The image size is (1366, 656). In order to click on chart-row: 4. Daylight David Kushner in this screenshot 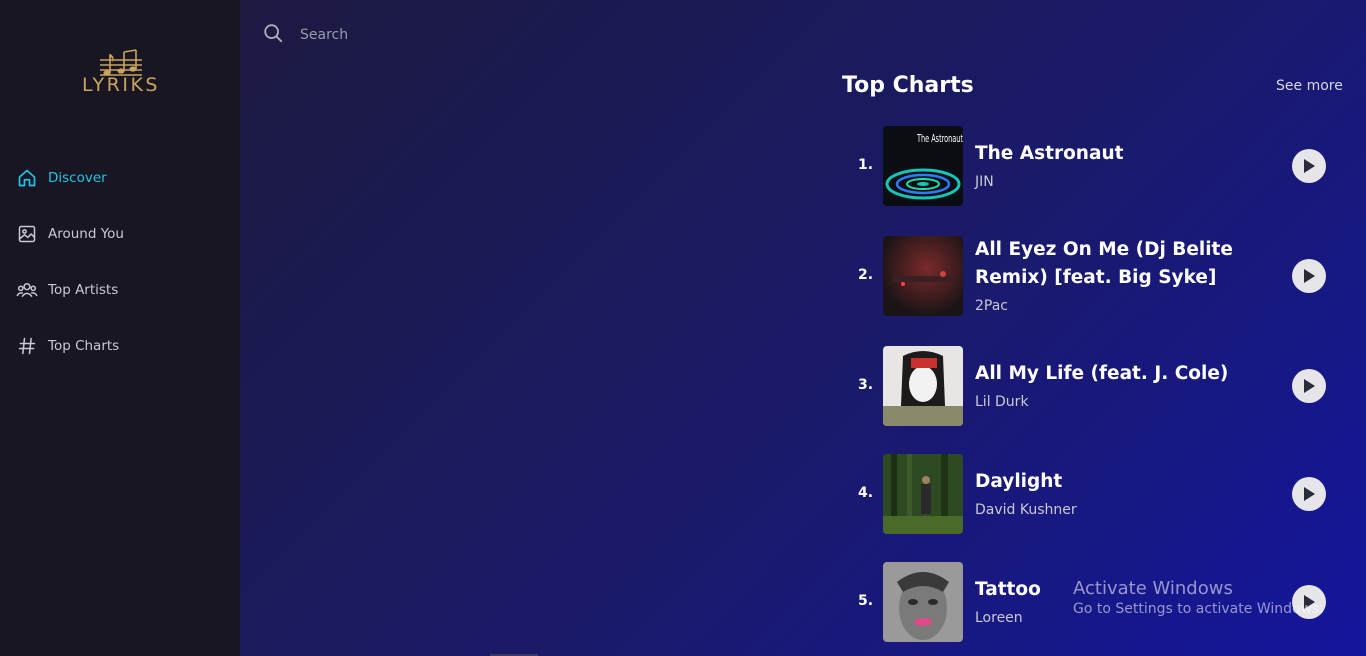, I will do `click(1092, 494)`.